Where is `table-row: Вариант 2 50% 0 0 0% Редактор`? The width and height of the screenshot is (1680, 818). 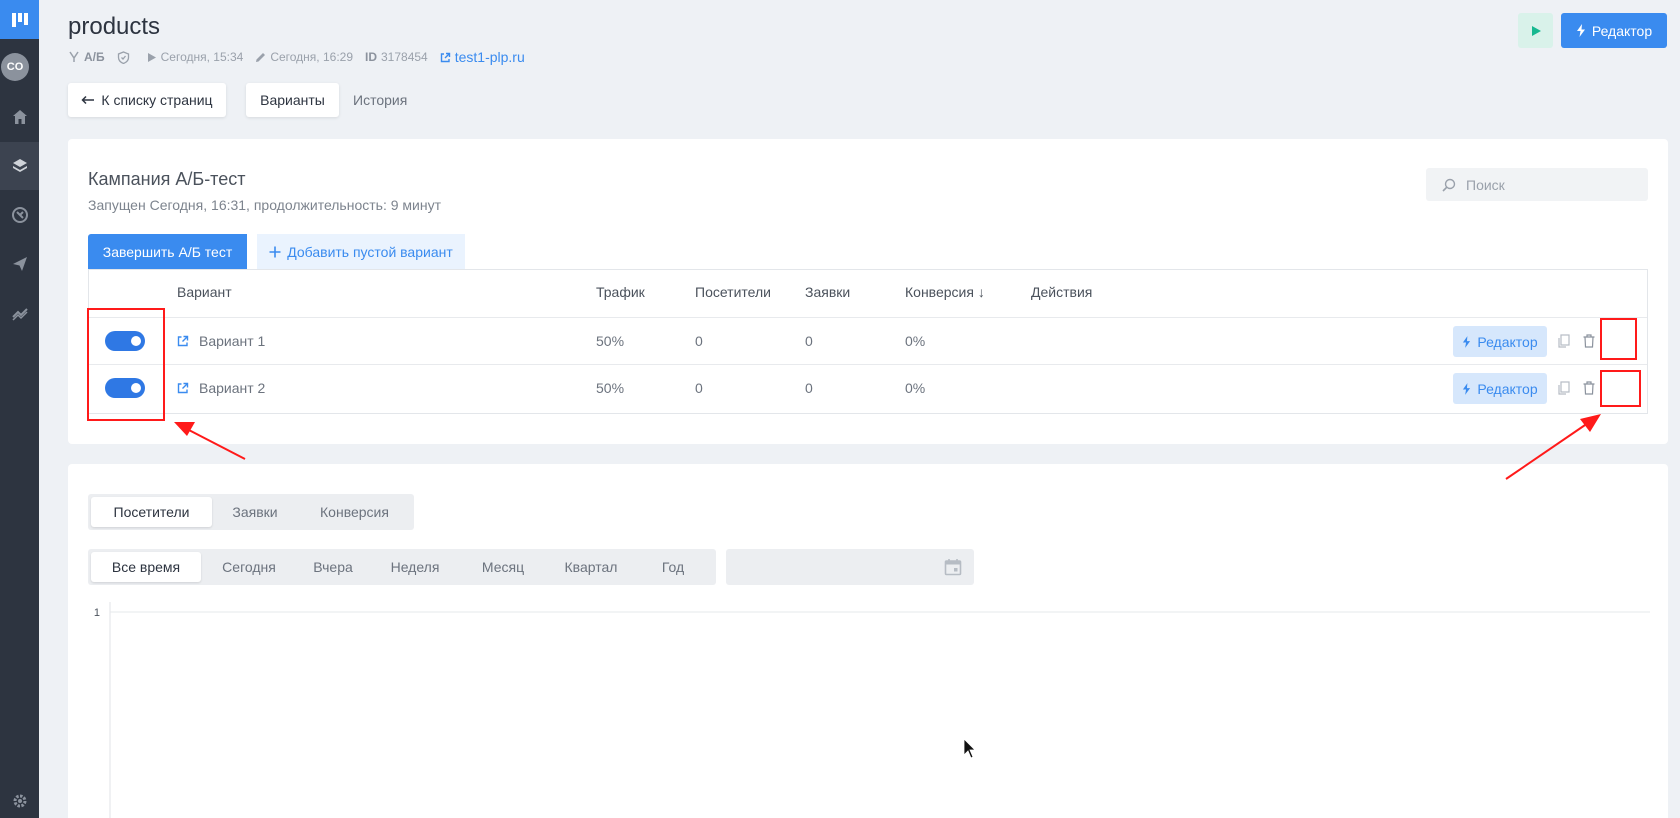
table-row: Вариант 2 50% 0 0 0% Редактор is located at coordinates (868, 387).